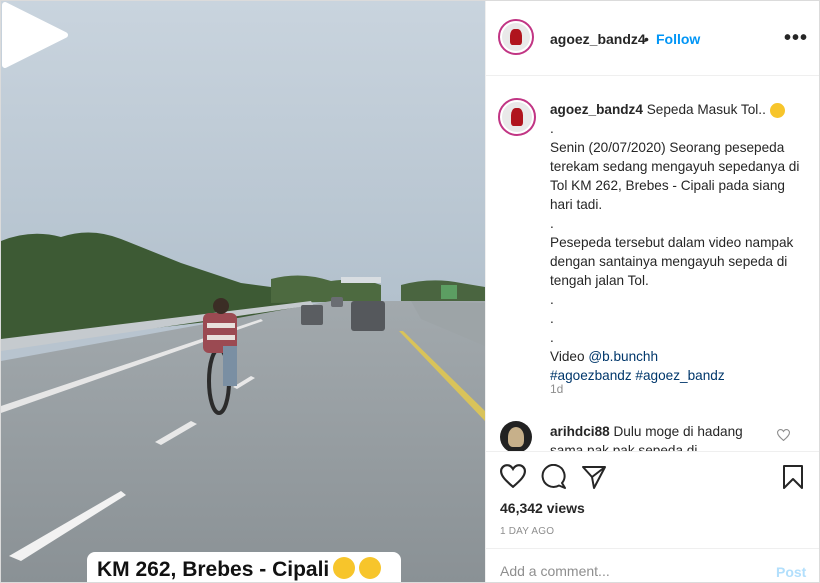  What do you see at coordinates (580, 431) in the screenshot?
I see `comment-username: arihdci88` at bounding box center [580, 431].